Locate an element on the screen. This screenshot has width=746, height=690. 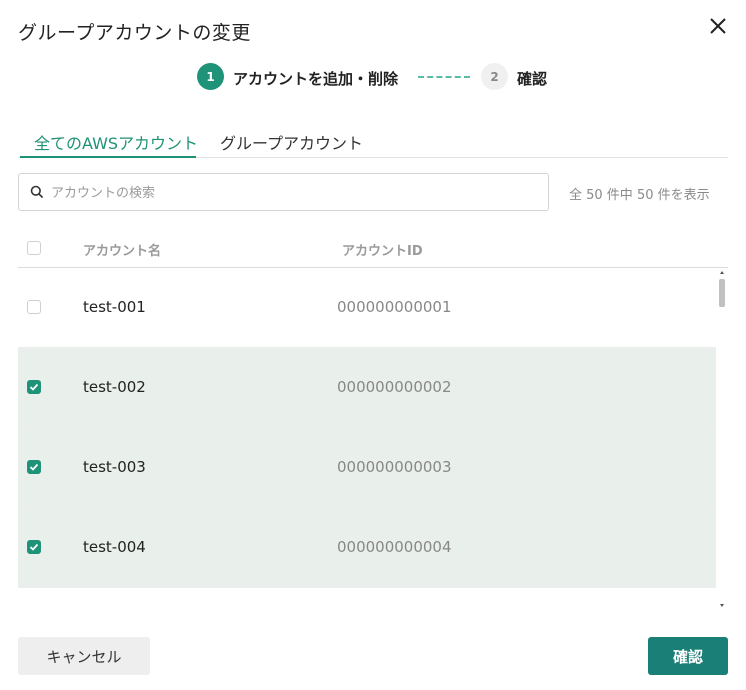
tab-group-accounts: グループアカウント is located at coordinates (291, 142).